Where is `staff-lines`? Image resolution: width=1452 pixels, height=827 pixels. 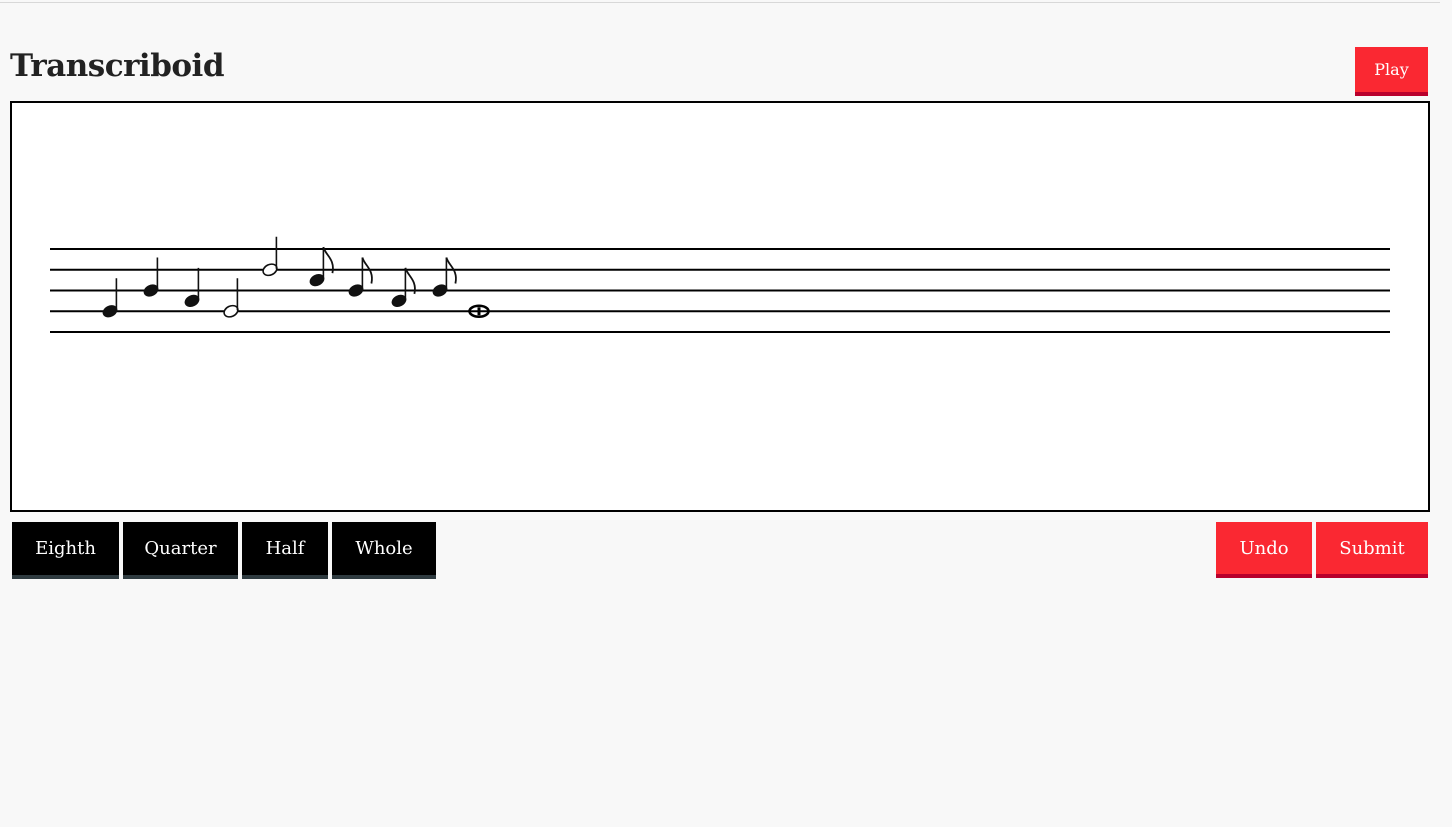
staff-lines is located at coordinates (720, 290).